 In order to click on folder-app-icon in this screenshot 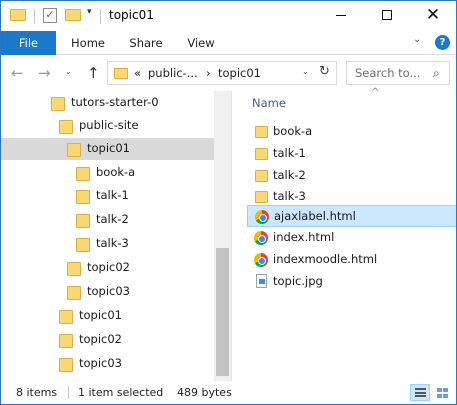, I will do `click(18, 15)`.